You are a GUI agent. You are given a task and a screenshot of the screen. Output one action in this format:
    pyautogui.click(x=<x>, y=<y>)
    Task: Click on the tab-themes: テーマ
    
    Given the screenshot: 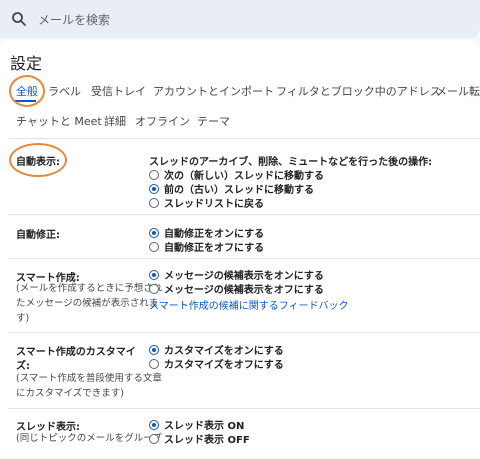 What is the action you would take?
    pyautogui.click(x=213, y=121)
    